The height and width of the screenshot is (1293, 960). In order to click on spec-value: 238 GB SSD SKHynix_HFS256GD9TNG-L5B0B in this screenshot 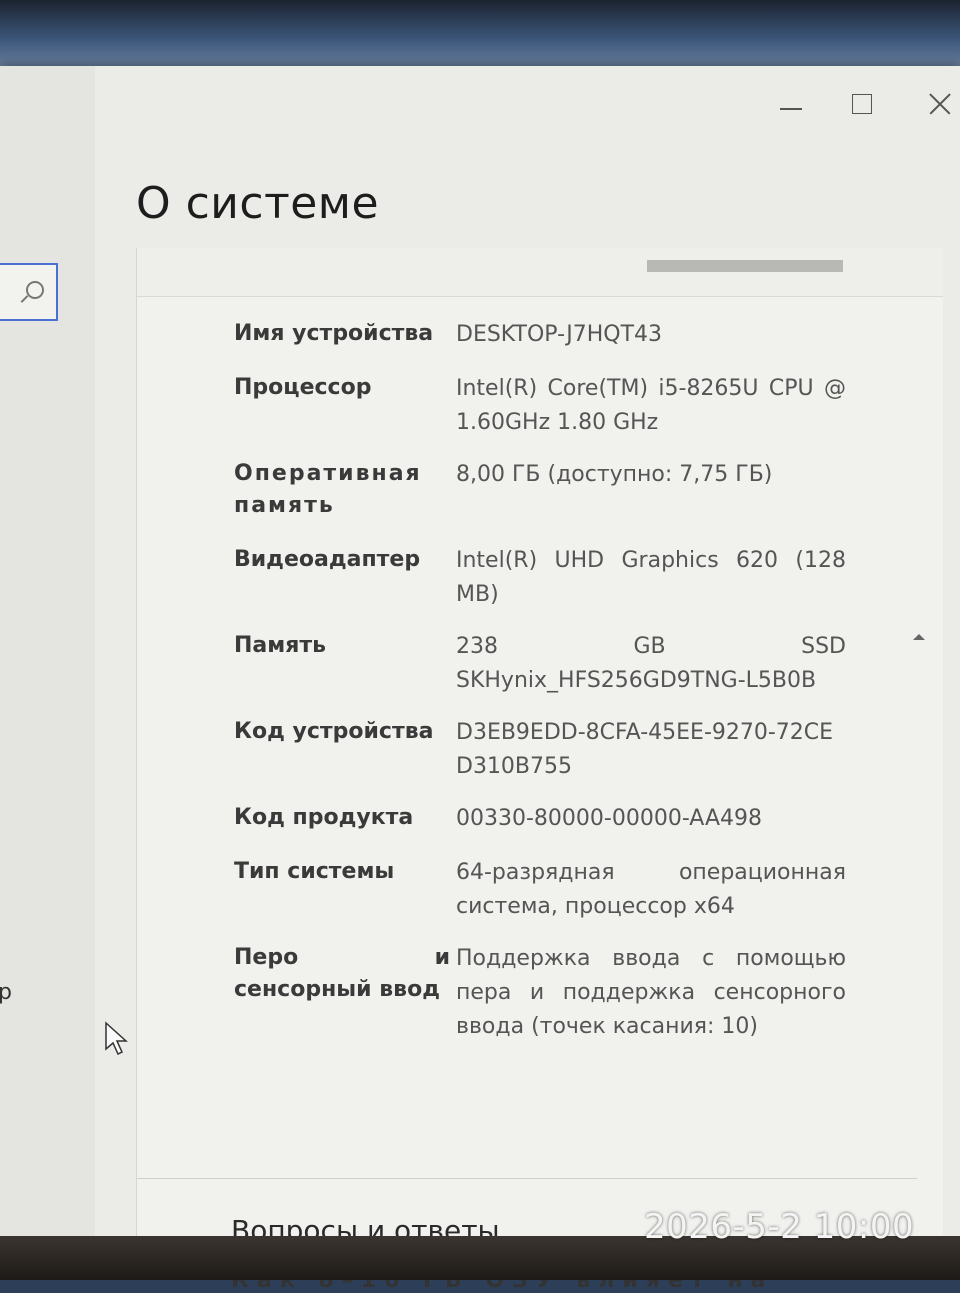, I will do `click(648, 673)`.